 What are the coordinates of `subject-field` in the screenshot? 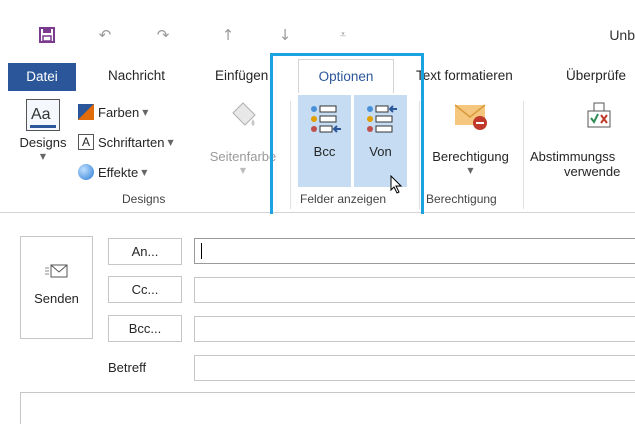 It's located at (414, 368).